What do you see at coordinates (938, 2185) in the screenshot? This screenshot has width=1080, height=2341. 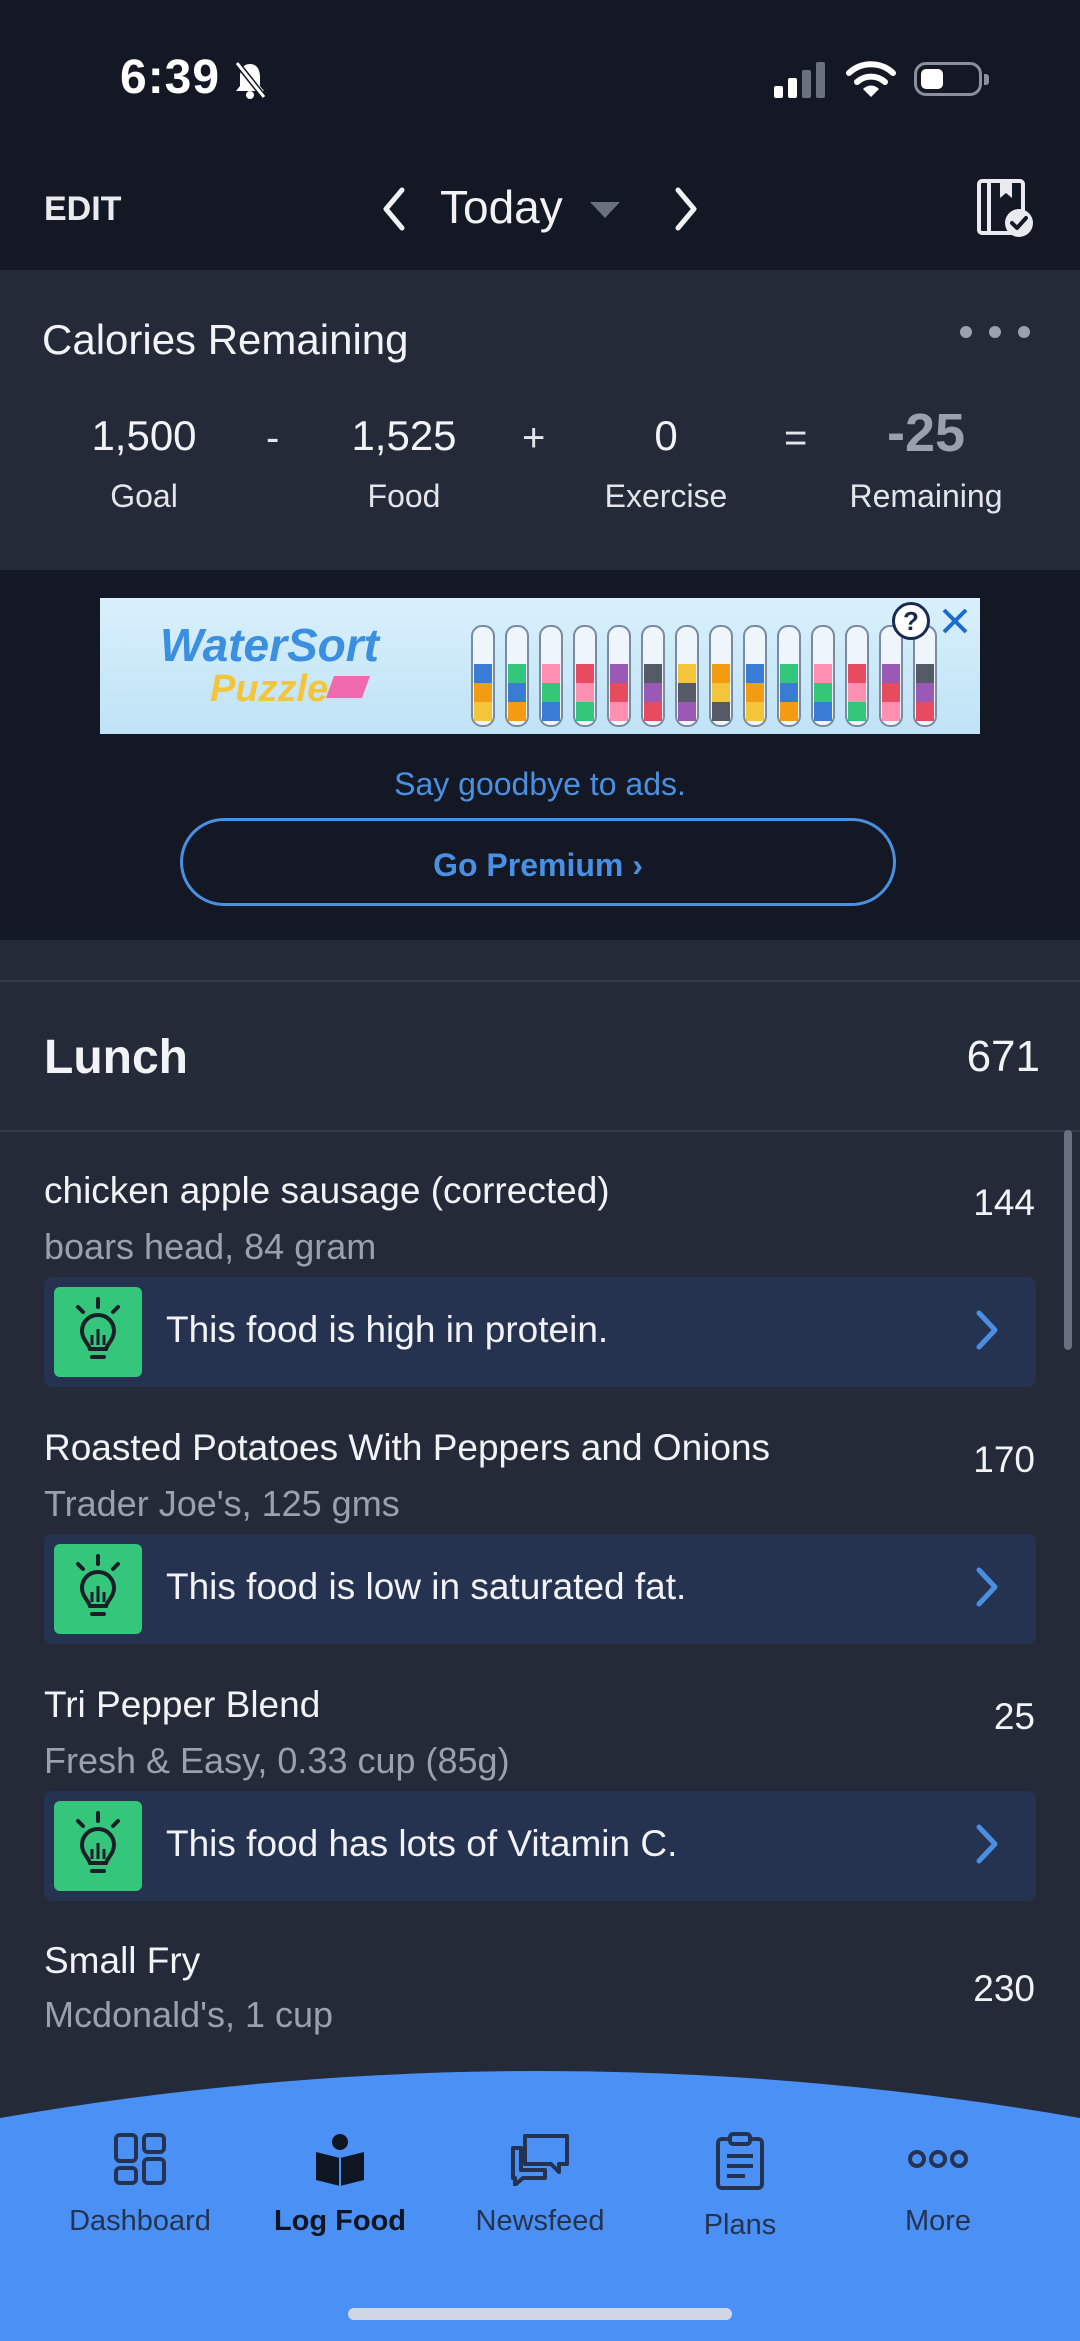 I see `tab-more: More` at bounding box center [938, 2185].